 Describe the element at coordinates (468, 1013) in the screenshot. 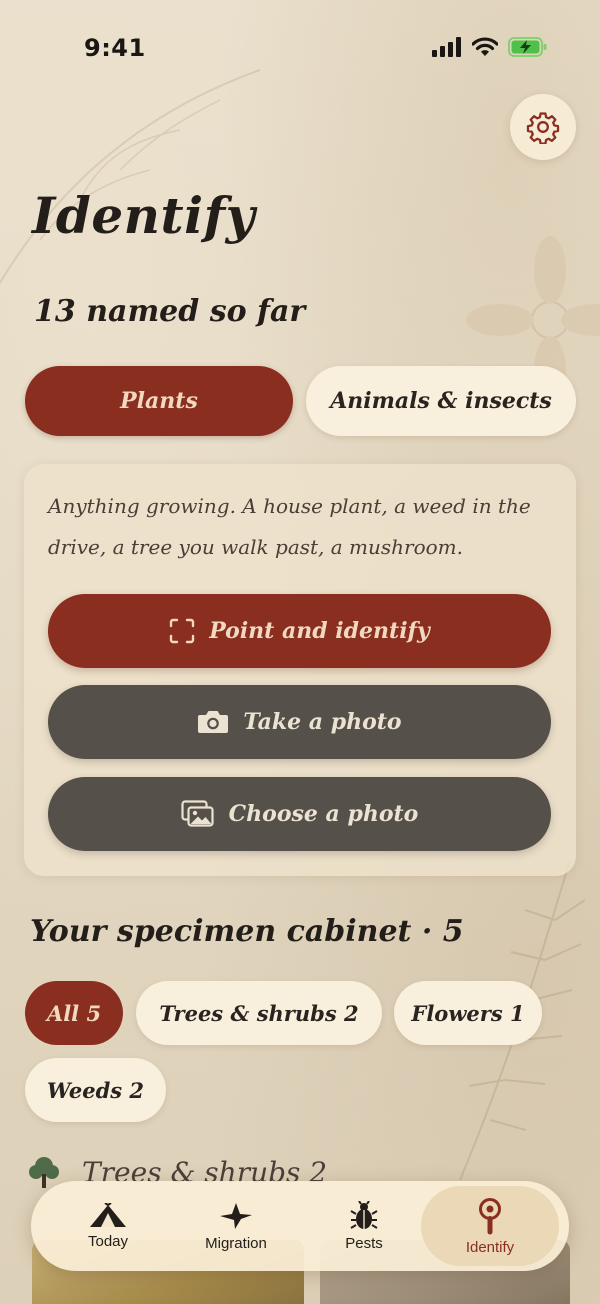

I see `filter-chip-flowers: Flowers 1` at that location.